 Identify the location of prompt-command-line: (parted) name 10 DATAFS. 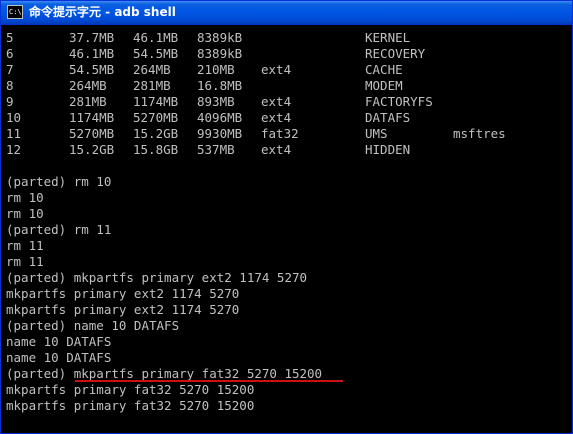
(93, 325).